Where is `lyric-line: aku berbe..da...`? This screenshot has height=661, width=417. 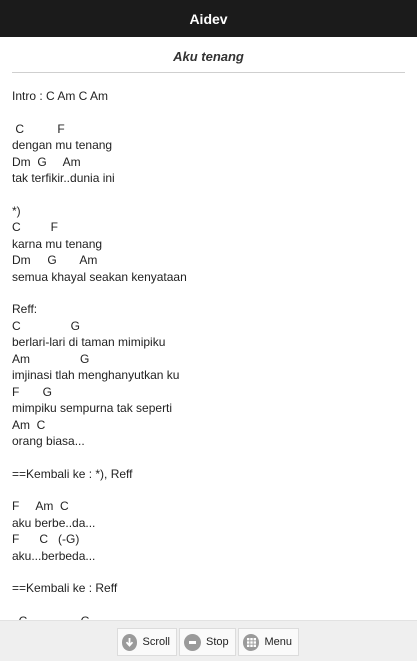
lyric-line: aku berbe..da... is located at coordinates (54, 522).